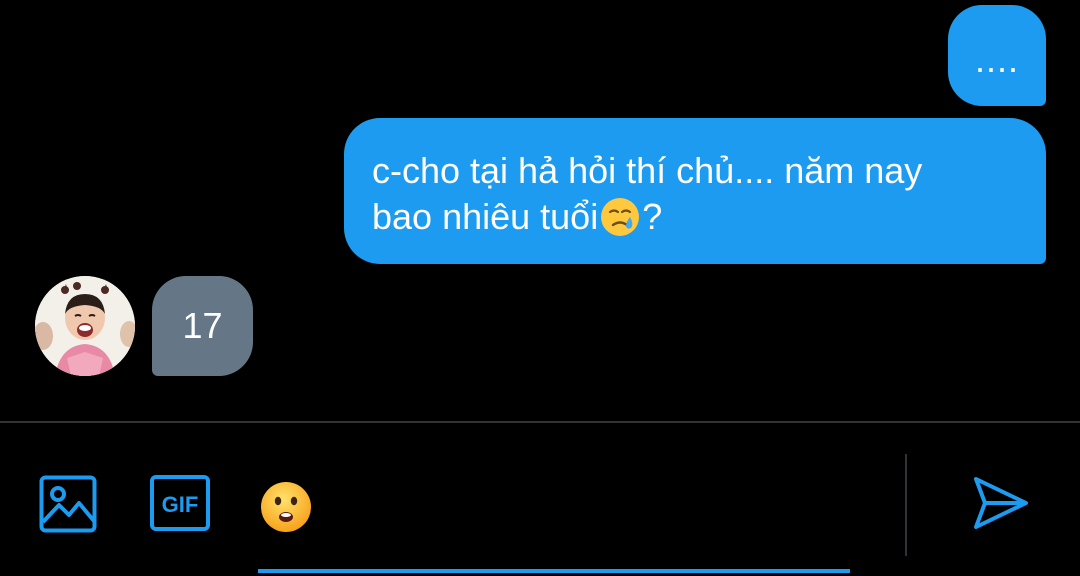  I want to click on message-text: ?, so click(652, 216).